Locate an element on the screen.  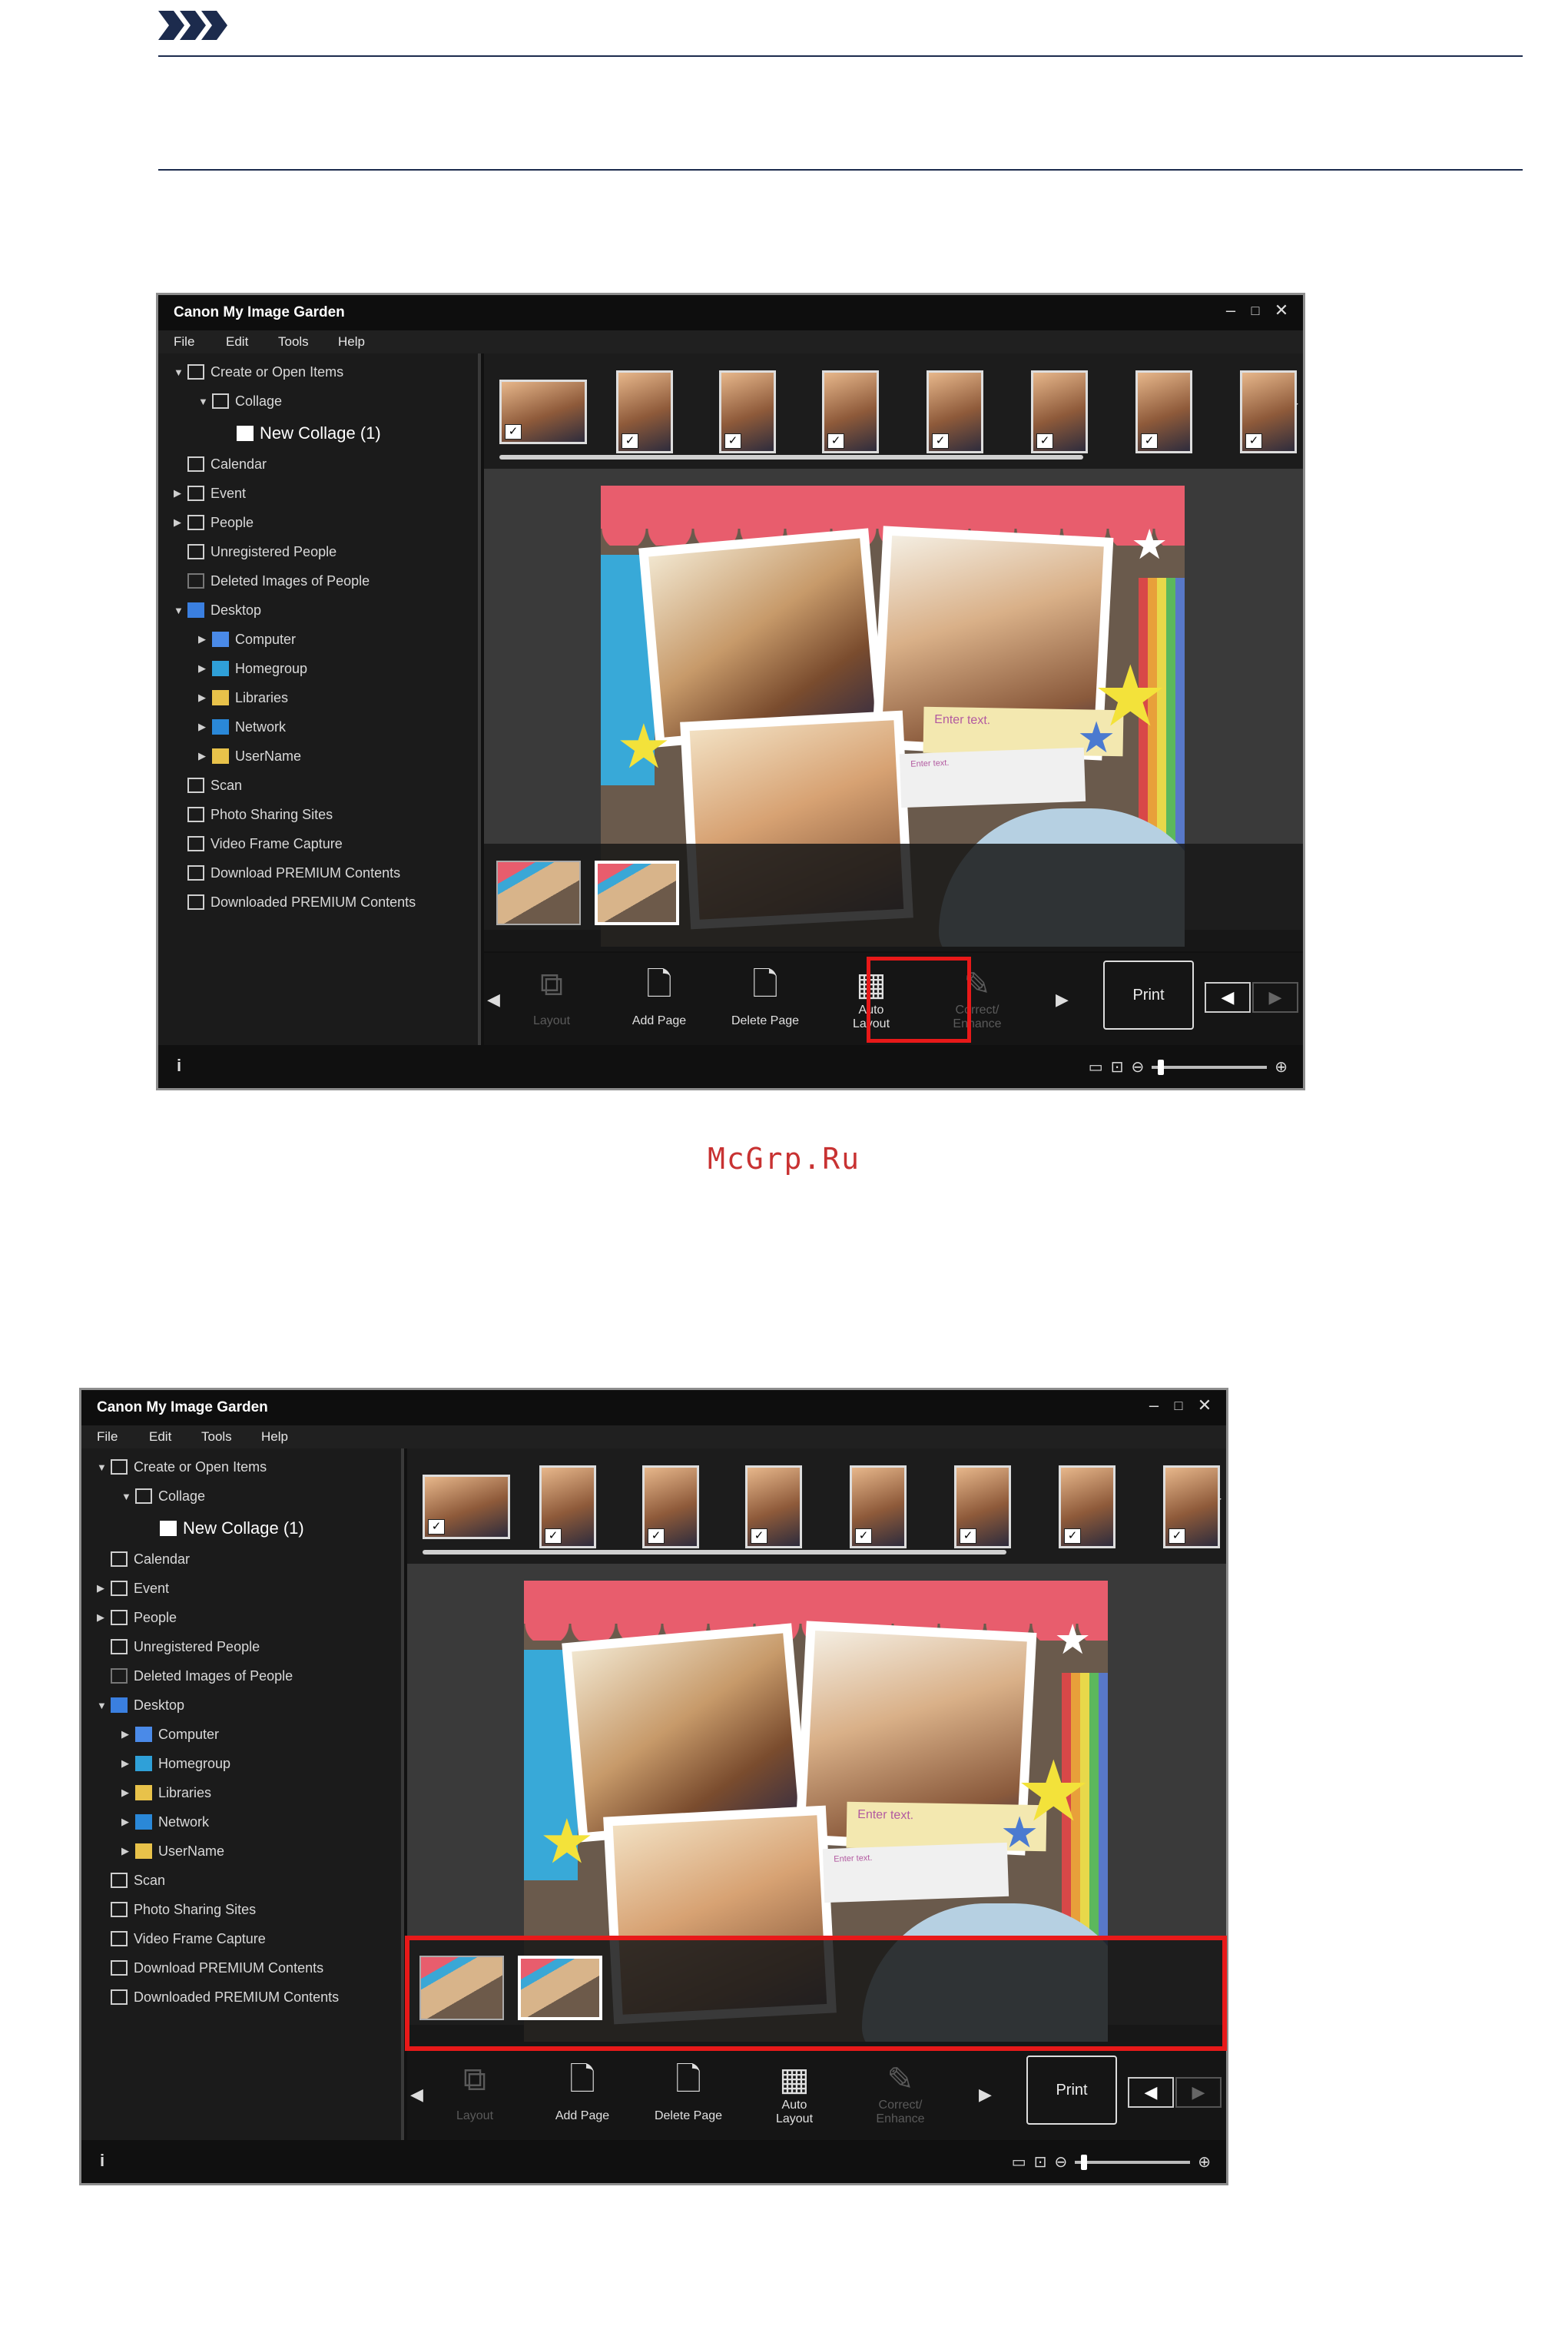
correct-enhance-button: ✎ Correct/ Enhance is located at coordinates (900, 2097).